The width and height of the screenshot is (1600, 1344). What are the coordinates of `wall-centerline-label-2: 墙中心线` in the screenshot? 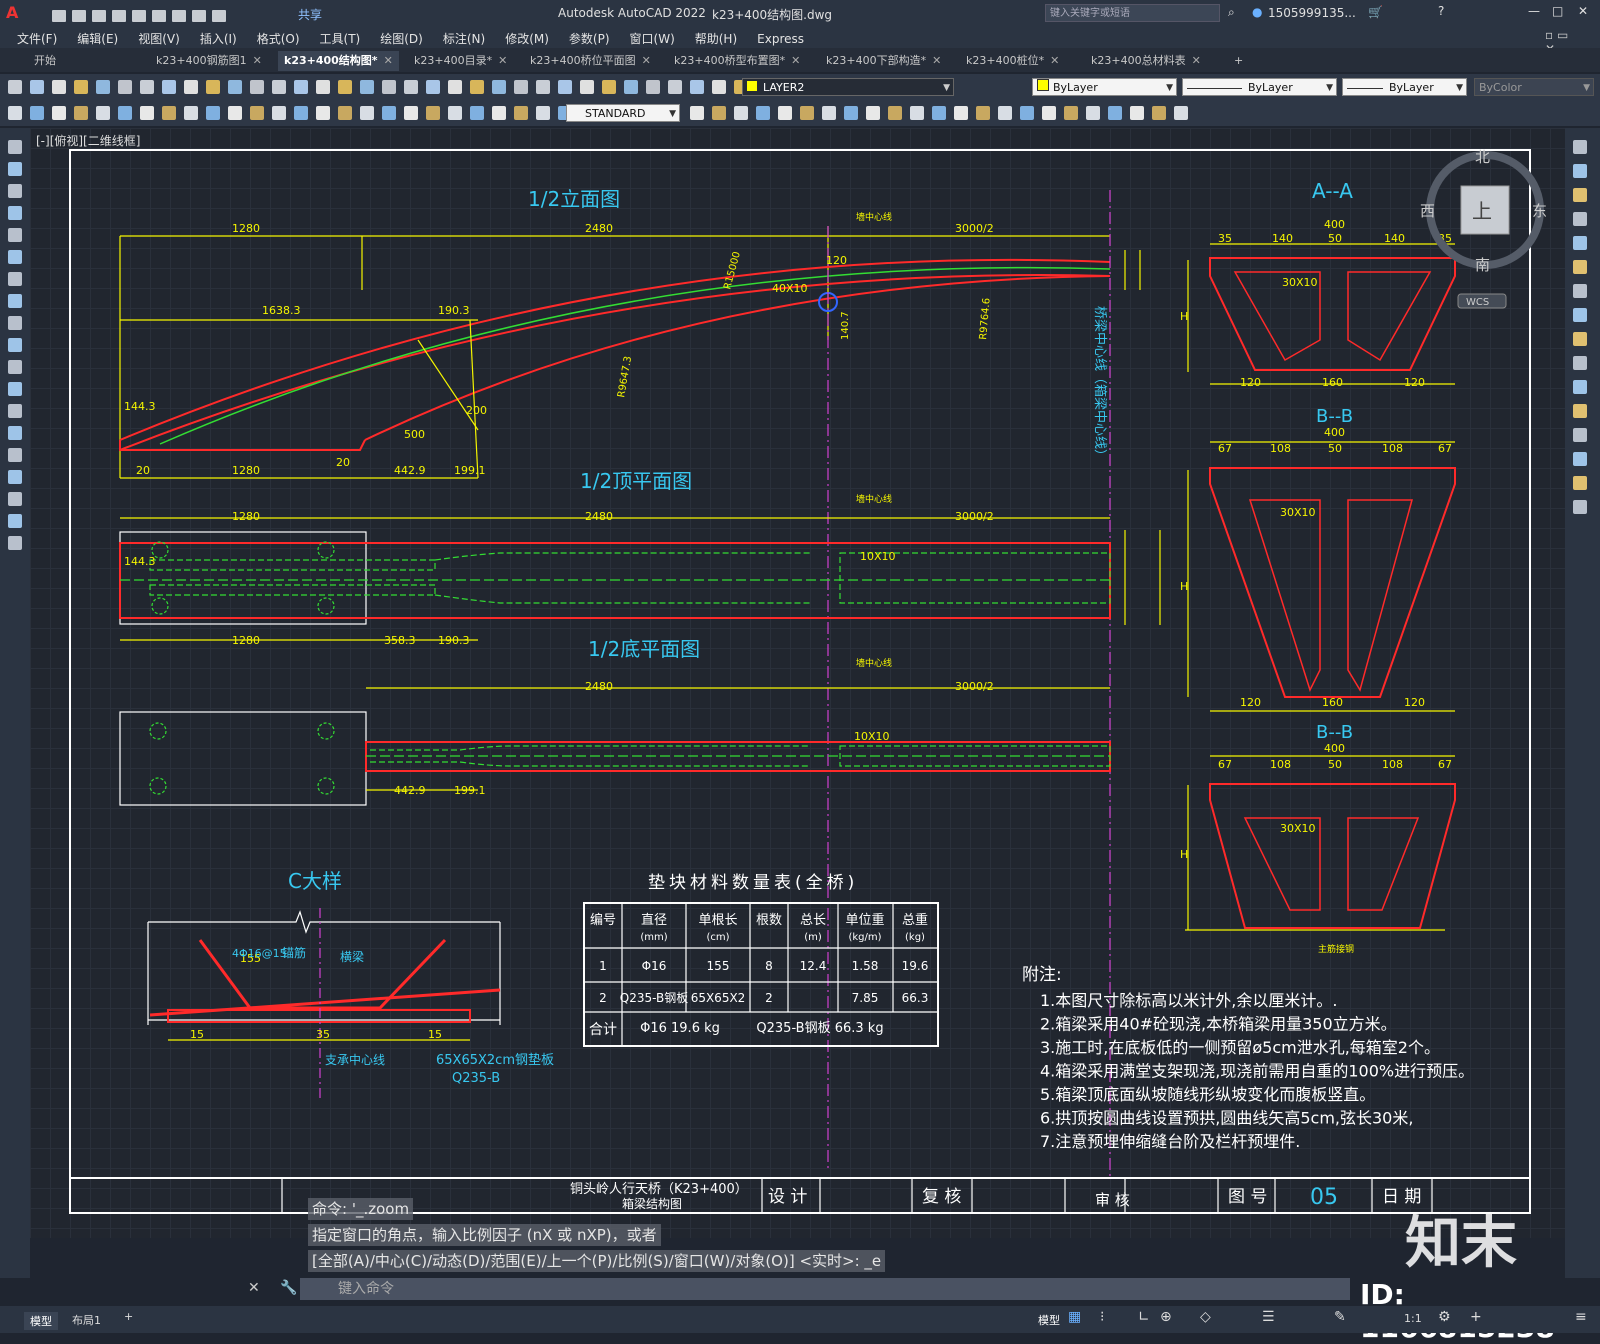 It's located at (874, 499).